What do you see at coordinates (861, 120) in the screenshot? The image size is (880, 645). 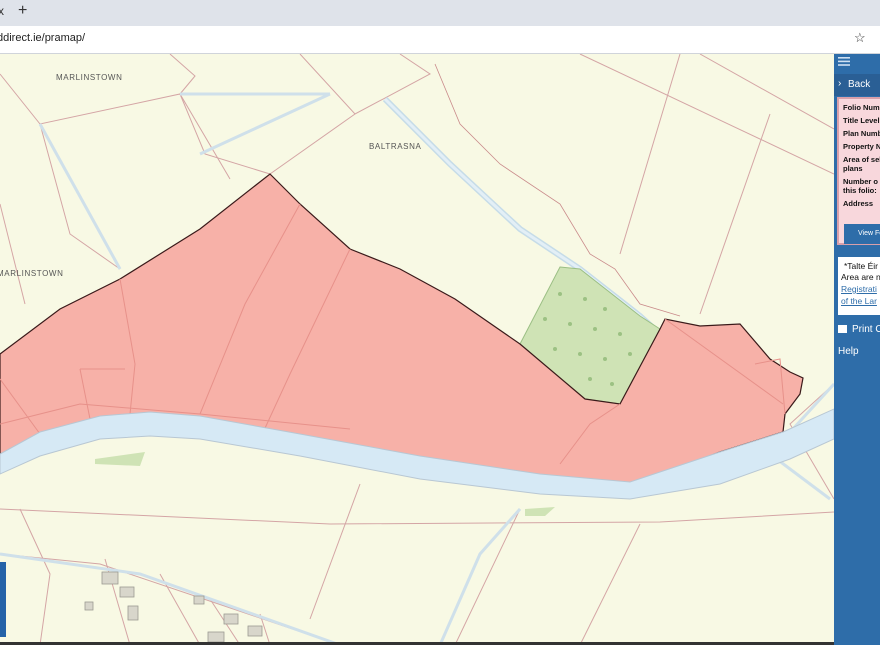 I see `field-title-level: Title Level` at bounding box center [861, 120].